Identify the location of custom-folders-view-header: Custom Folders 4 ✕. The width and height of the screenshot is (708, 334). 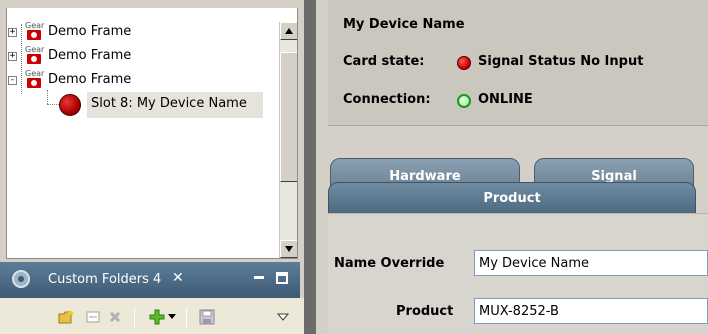
(150, 280).